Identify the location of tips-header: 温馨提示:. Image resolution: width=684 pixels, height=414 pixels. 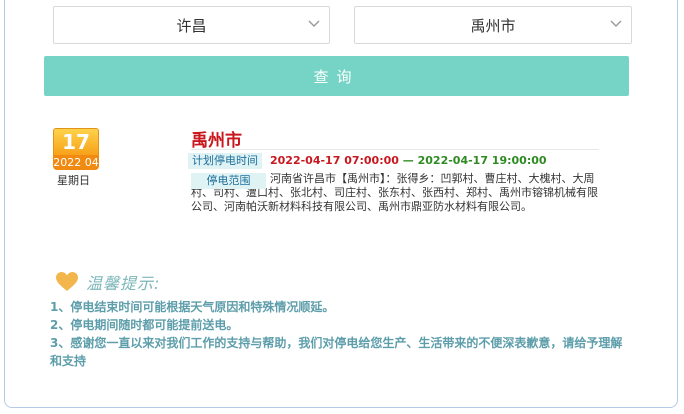
(108, 282).